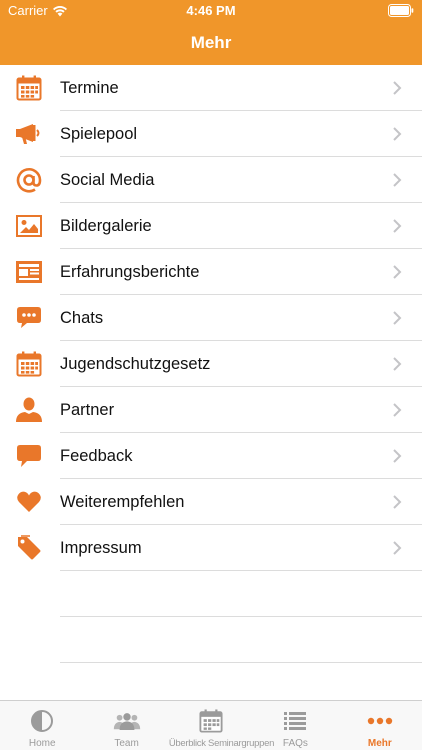  Describe the element at coordinates (89, 88) in the screenshot. I see `menu-item-label: Termine` at that location.